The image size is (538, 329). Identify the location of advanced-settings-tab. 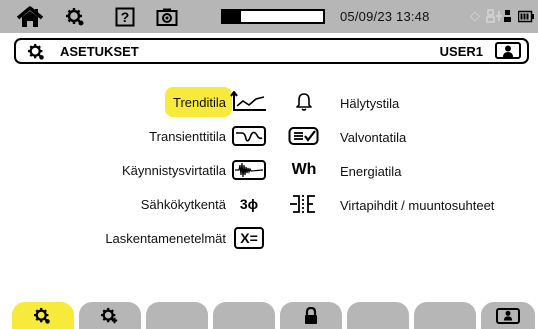
(110, 315).